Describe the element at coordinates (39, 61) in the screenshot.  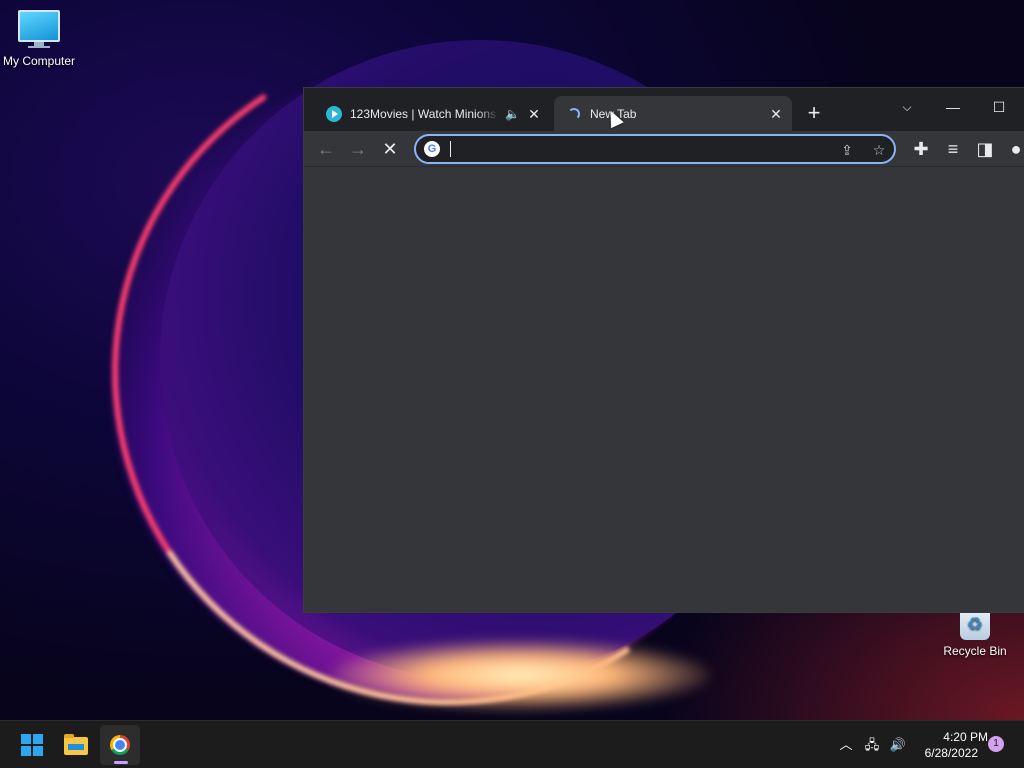
I see `desktop-icon-label: My Computer` at that location.